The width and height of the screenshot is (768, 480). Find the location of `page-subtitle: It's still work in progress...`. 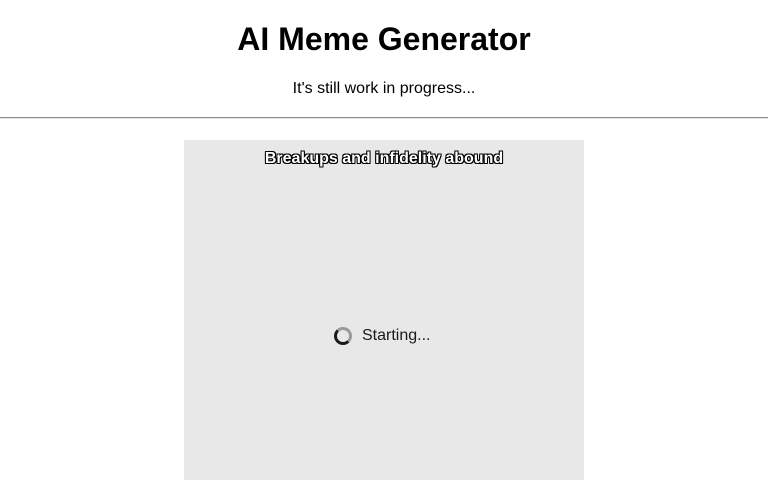

page-subtitle: It's still work in progress... is located at coordinates (384, 88).